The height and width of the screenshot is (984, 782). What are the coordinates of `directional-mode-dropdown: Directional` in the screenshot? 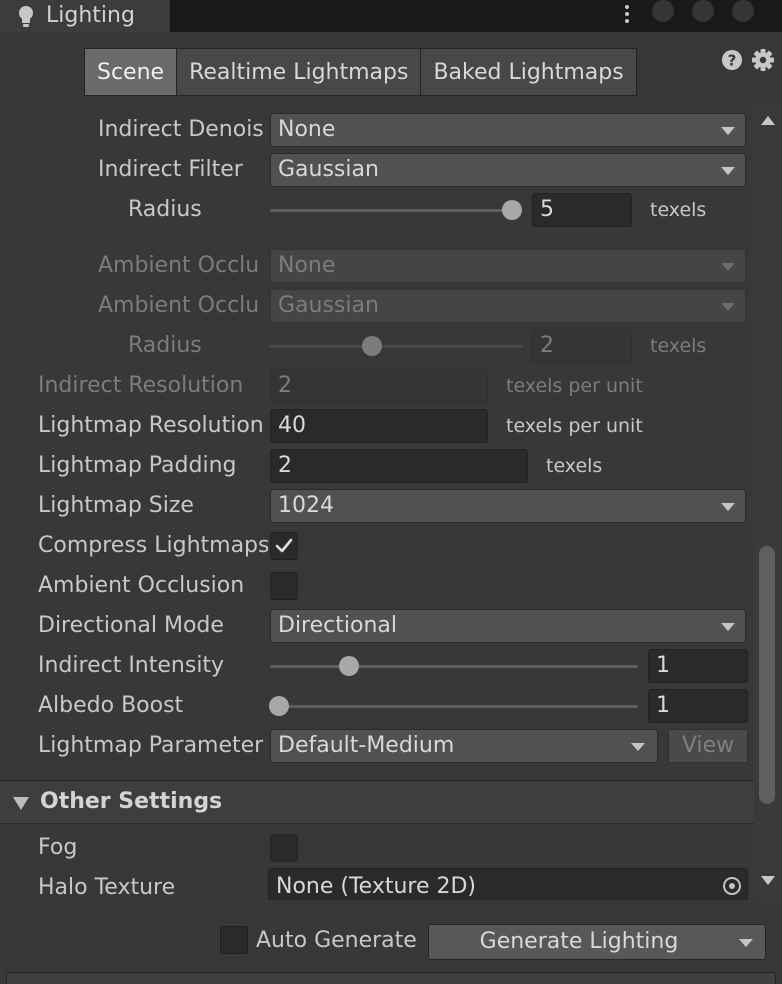 It's located at (508, 626).